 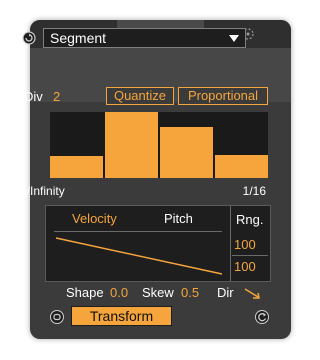 I want to click on range-min-label: 1/Infinity, so click(x=42, y=191).